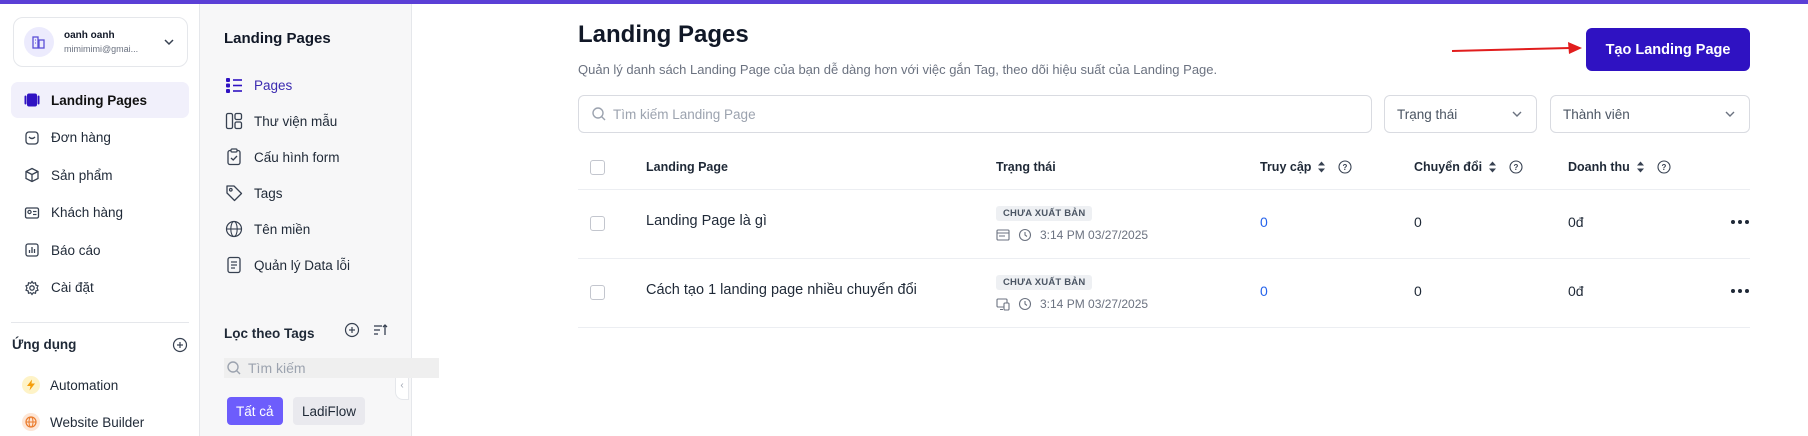 The width and height of the screenshot is (1808, 436). What do you see at coordinates (32, 175) in the screenshot?
I see `box-icon` at bounding box center [32, 175].